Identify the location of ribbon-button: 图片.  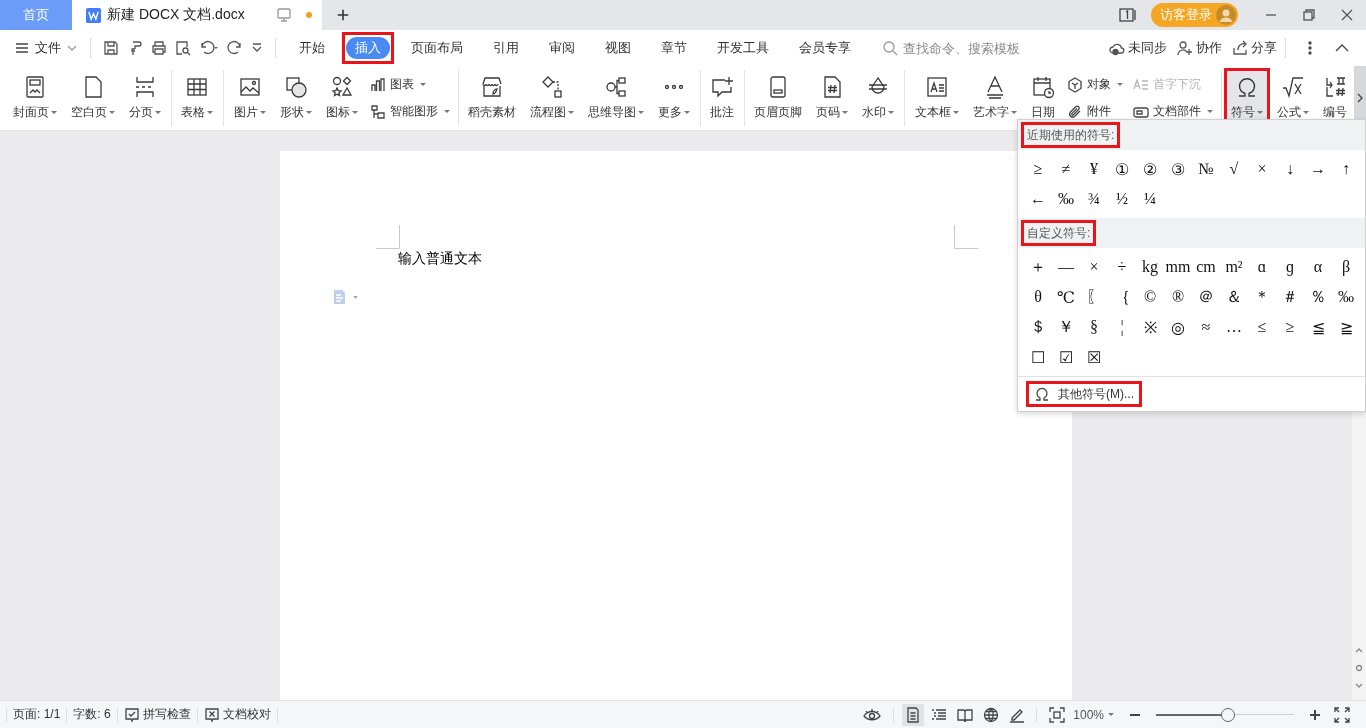
(249, 98).